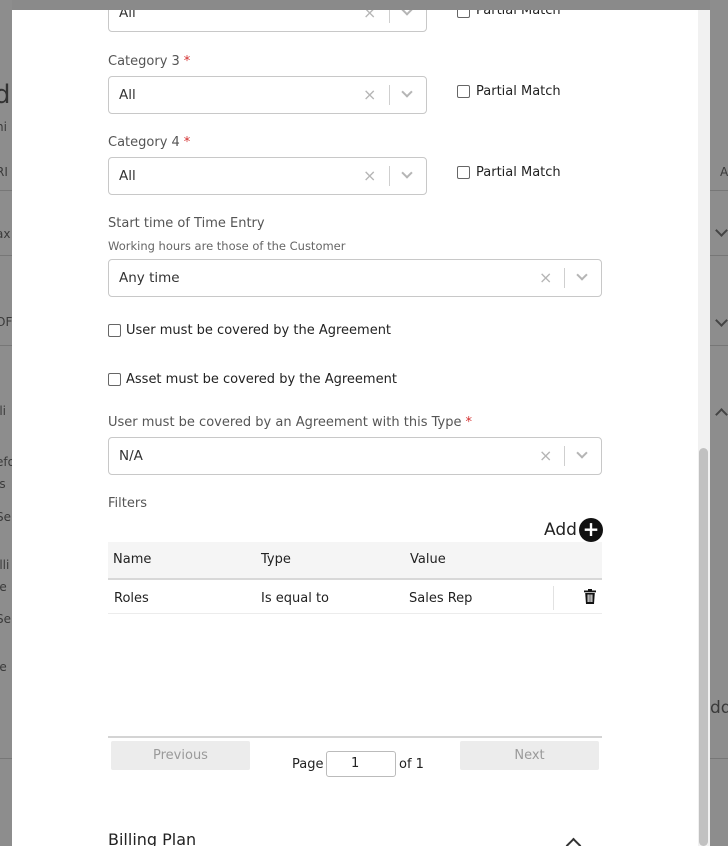 This screenshot has height=846, width=728. What do you see at coordinates (127, 503) in the screenshot?
I see `filters-label: Filters` at bounding box center [127, 503].